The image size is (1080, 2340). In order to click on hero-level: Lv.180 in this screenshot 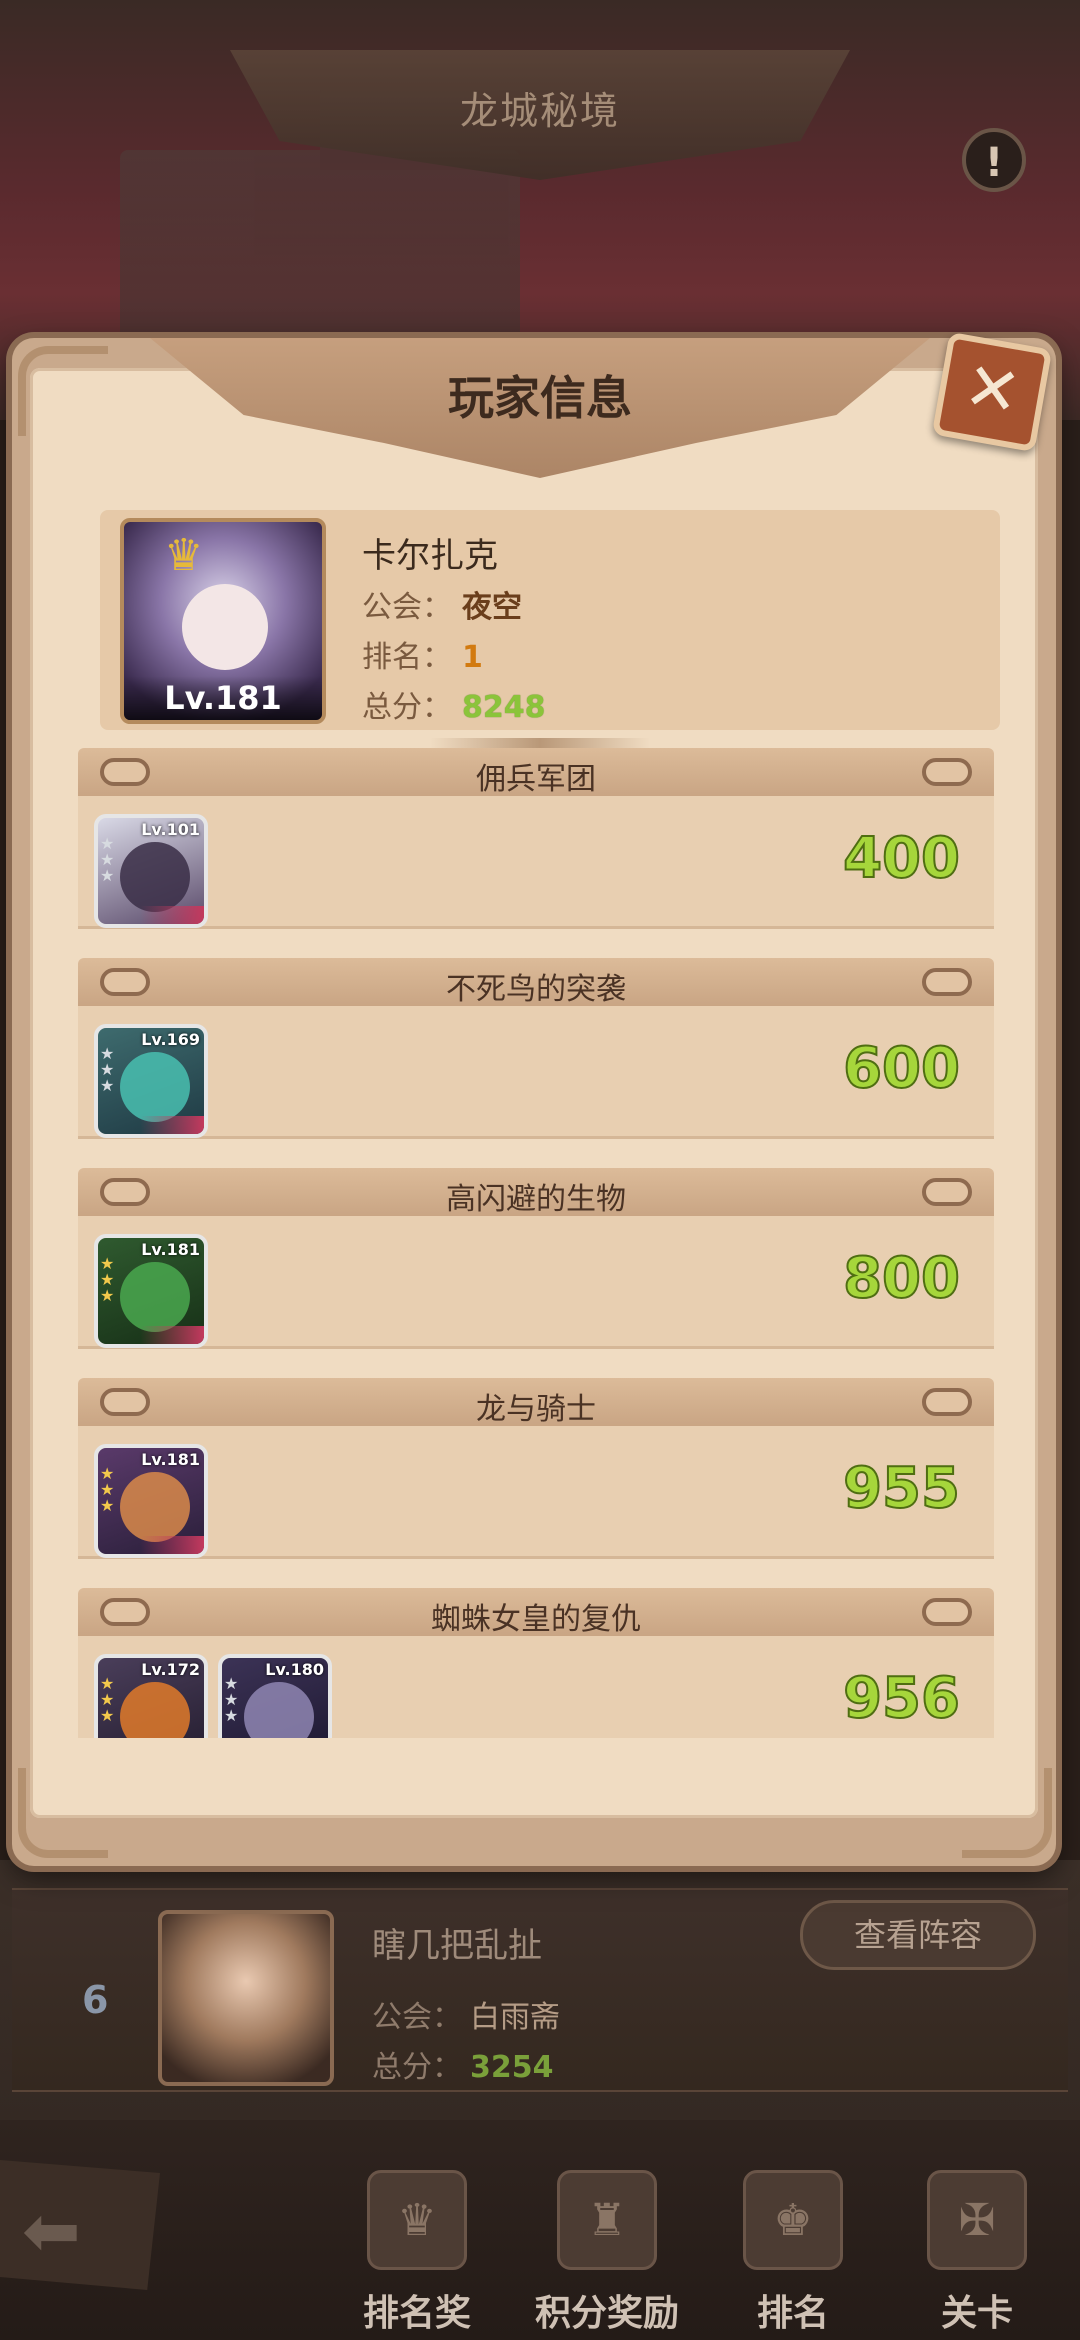, I will do `click(294, 1669)`.